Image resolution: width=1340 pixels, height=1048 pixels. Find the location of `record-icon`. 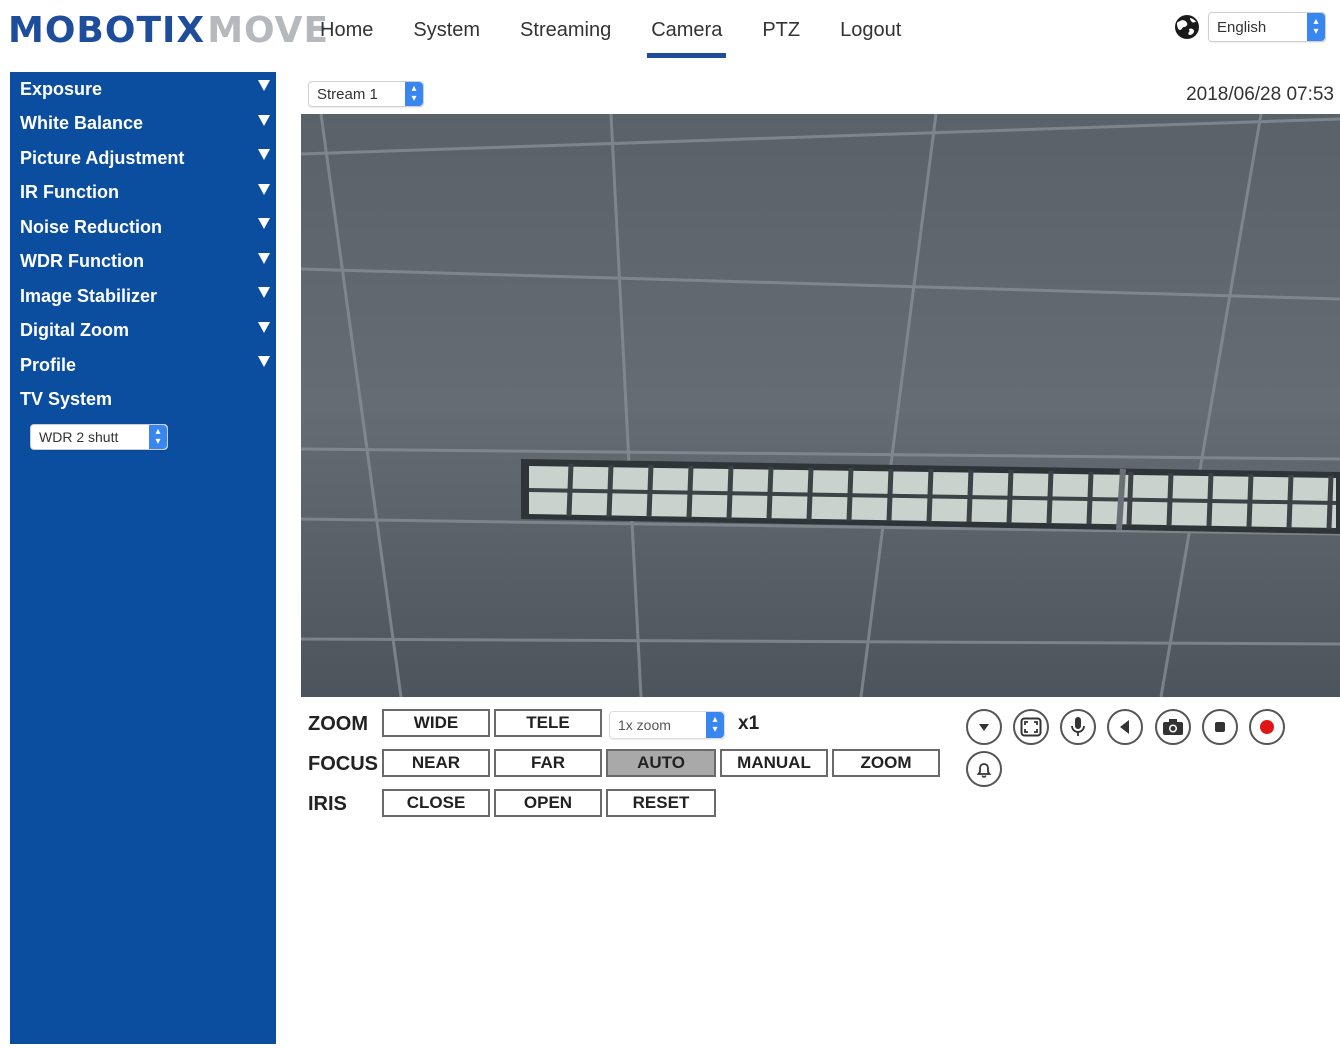

record-icon is located at coordinates (1267, 727).